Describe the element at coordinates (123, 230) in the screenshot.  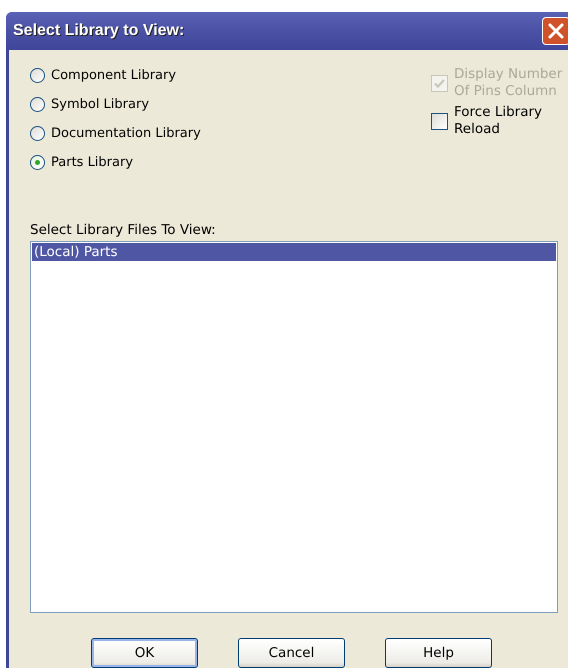
I see `list-label: Select Library Files To View:` at that location.